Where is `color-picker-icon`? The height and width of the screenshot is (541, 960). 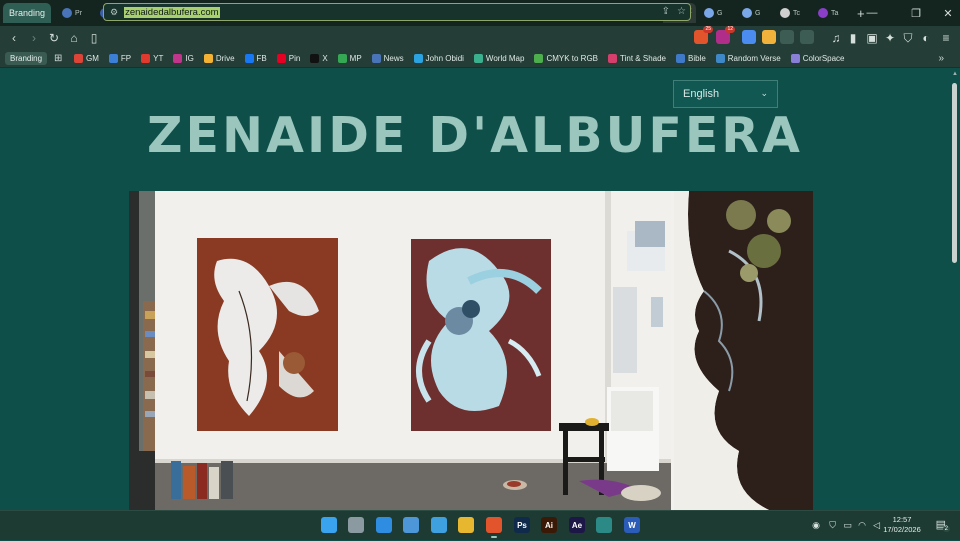 color-picker-icon is located at coordinates (749, 37).